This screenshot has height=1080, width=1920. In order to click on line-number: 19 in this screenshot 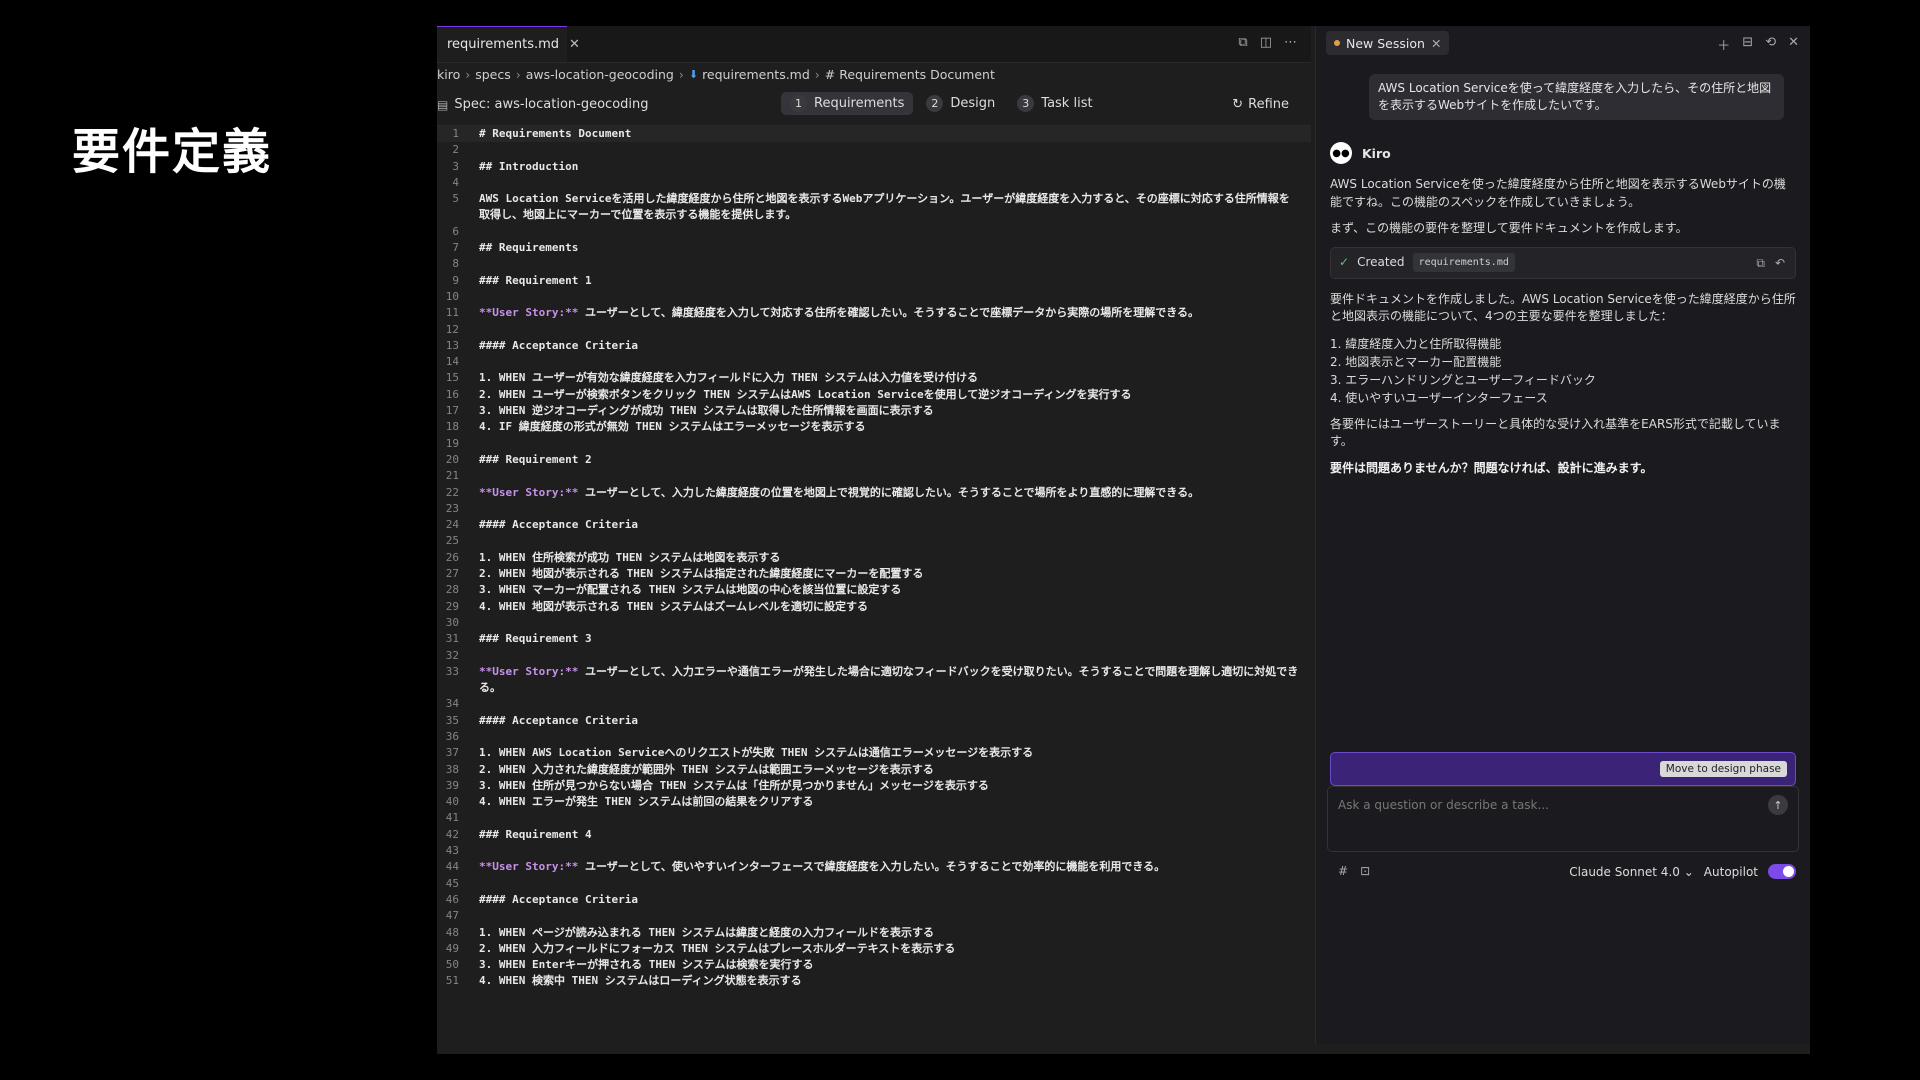, I will do `click(452, 443)`.